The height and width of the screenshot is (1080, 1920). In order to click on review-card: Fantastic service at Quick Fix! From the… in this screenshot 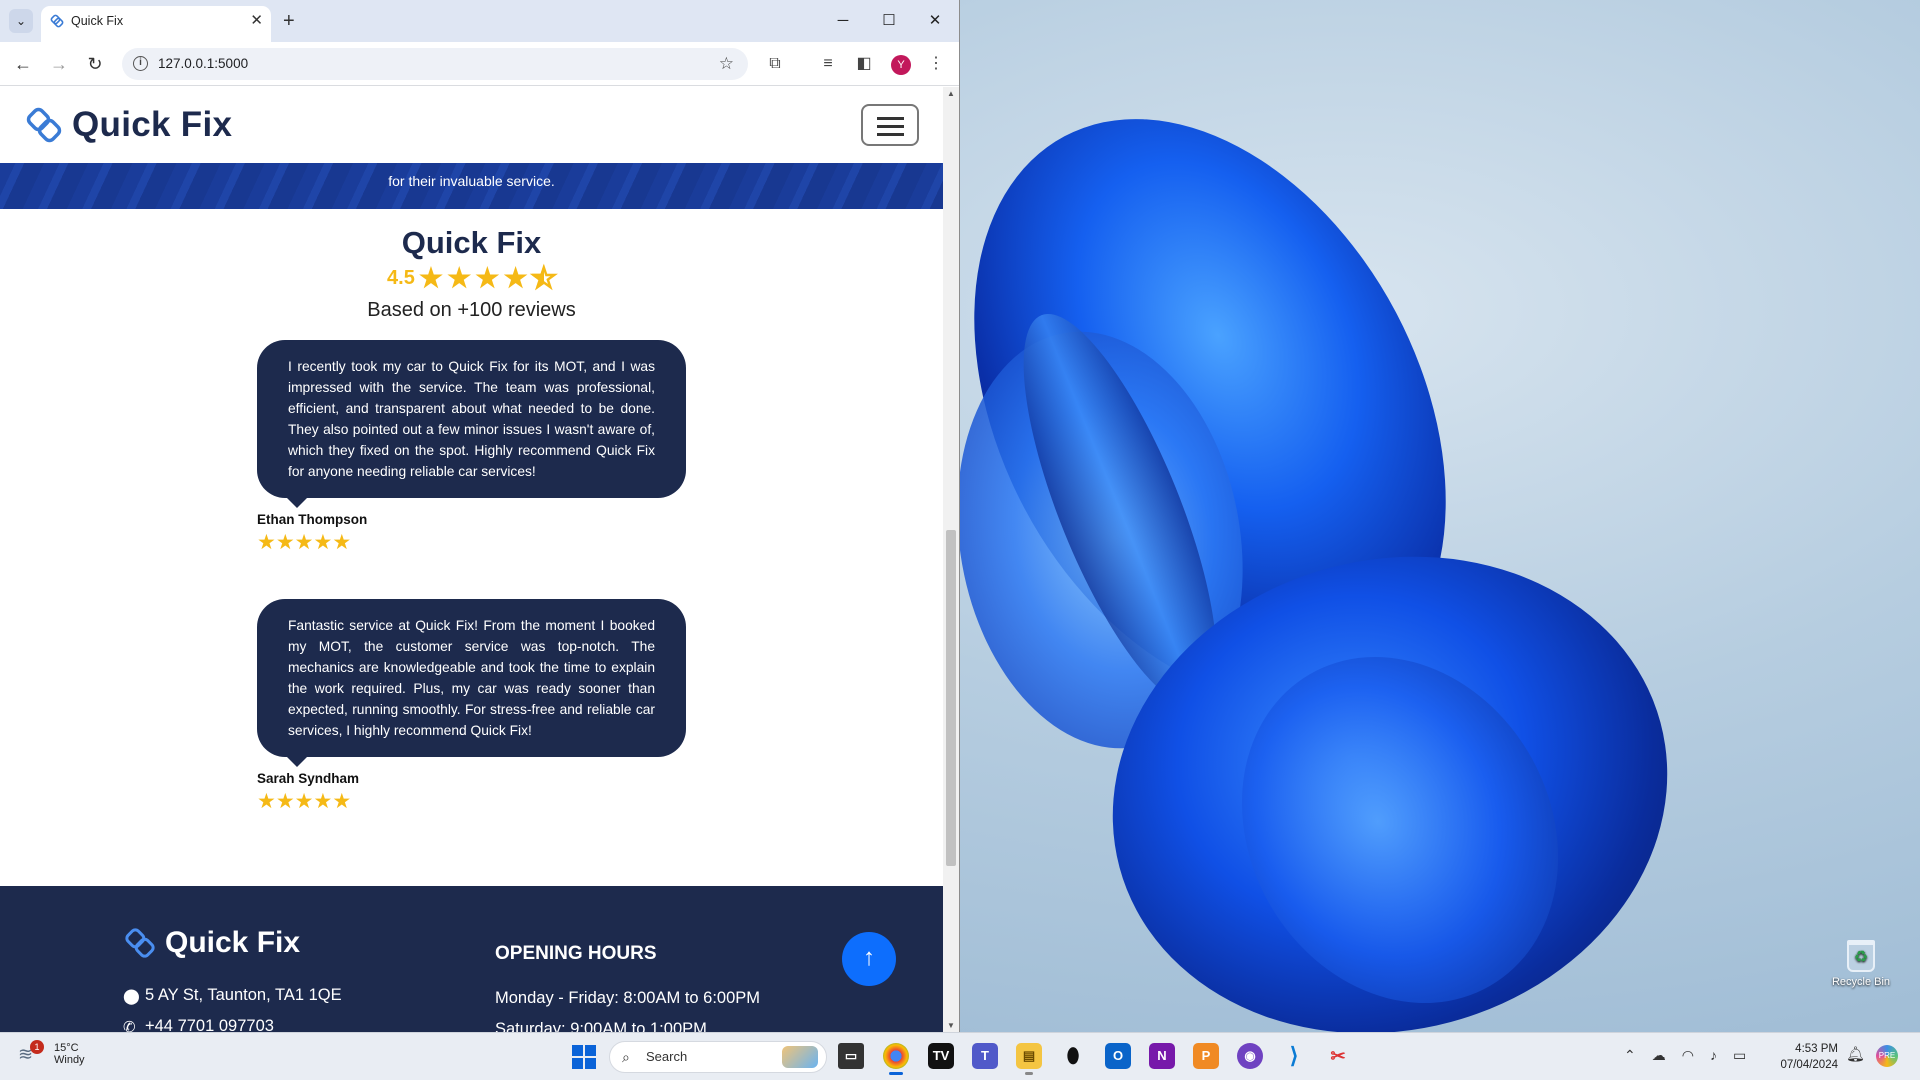, I will do `click(471, 706)`.